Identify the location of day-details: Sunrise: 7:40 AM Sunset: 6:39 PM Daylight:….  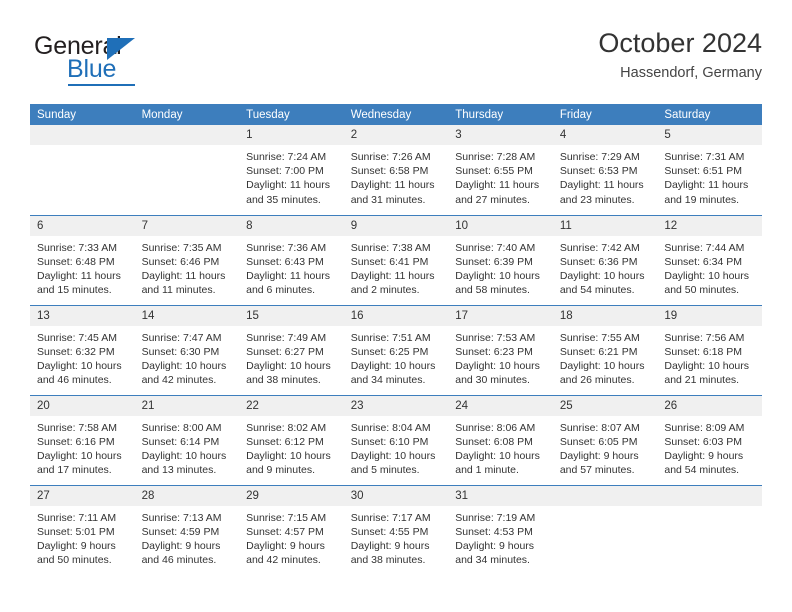
(500, 267).